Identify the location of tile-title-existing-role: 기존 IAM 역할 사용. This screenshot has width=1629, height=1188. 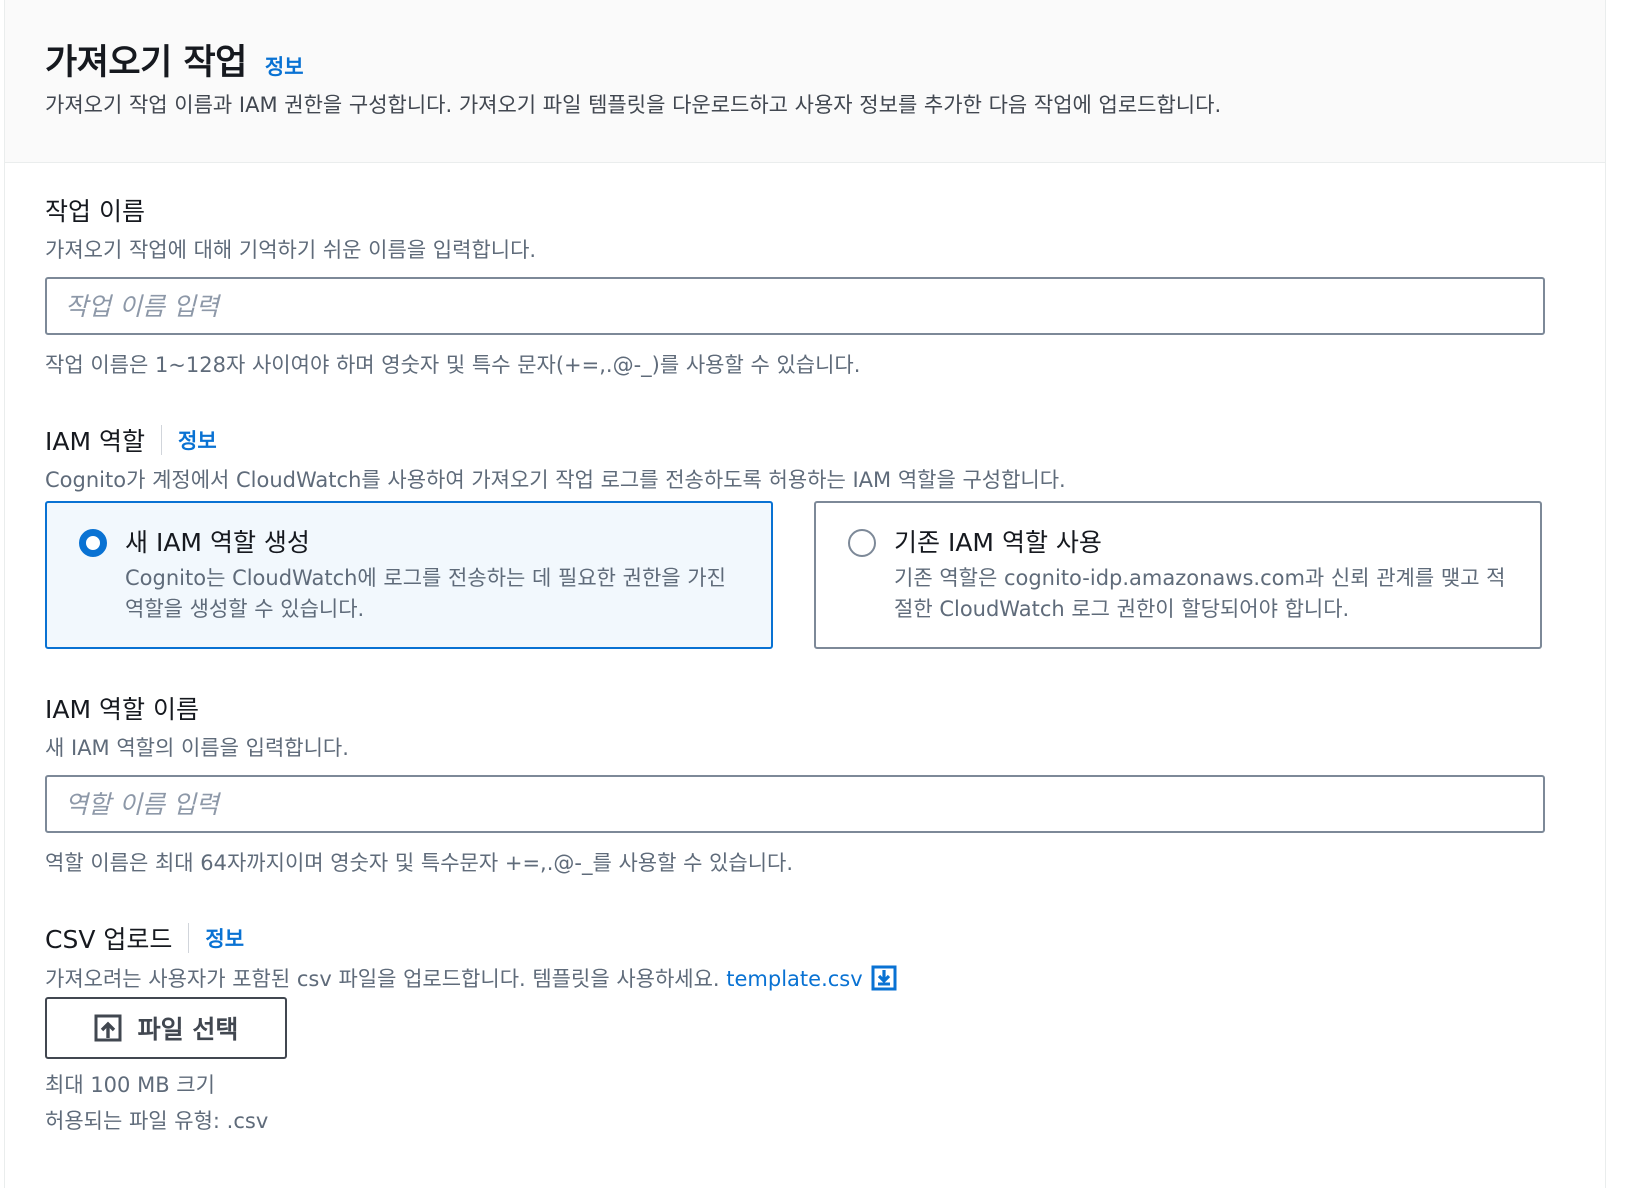
(998, 542).